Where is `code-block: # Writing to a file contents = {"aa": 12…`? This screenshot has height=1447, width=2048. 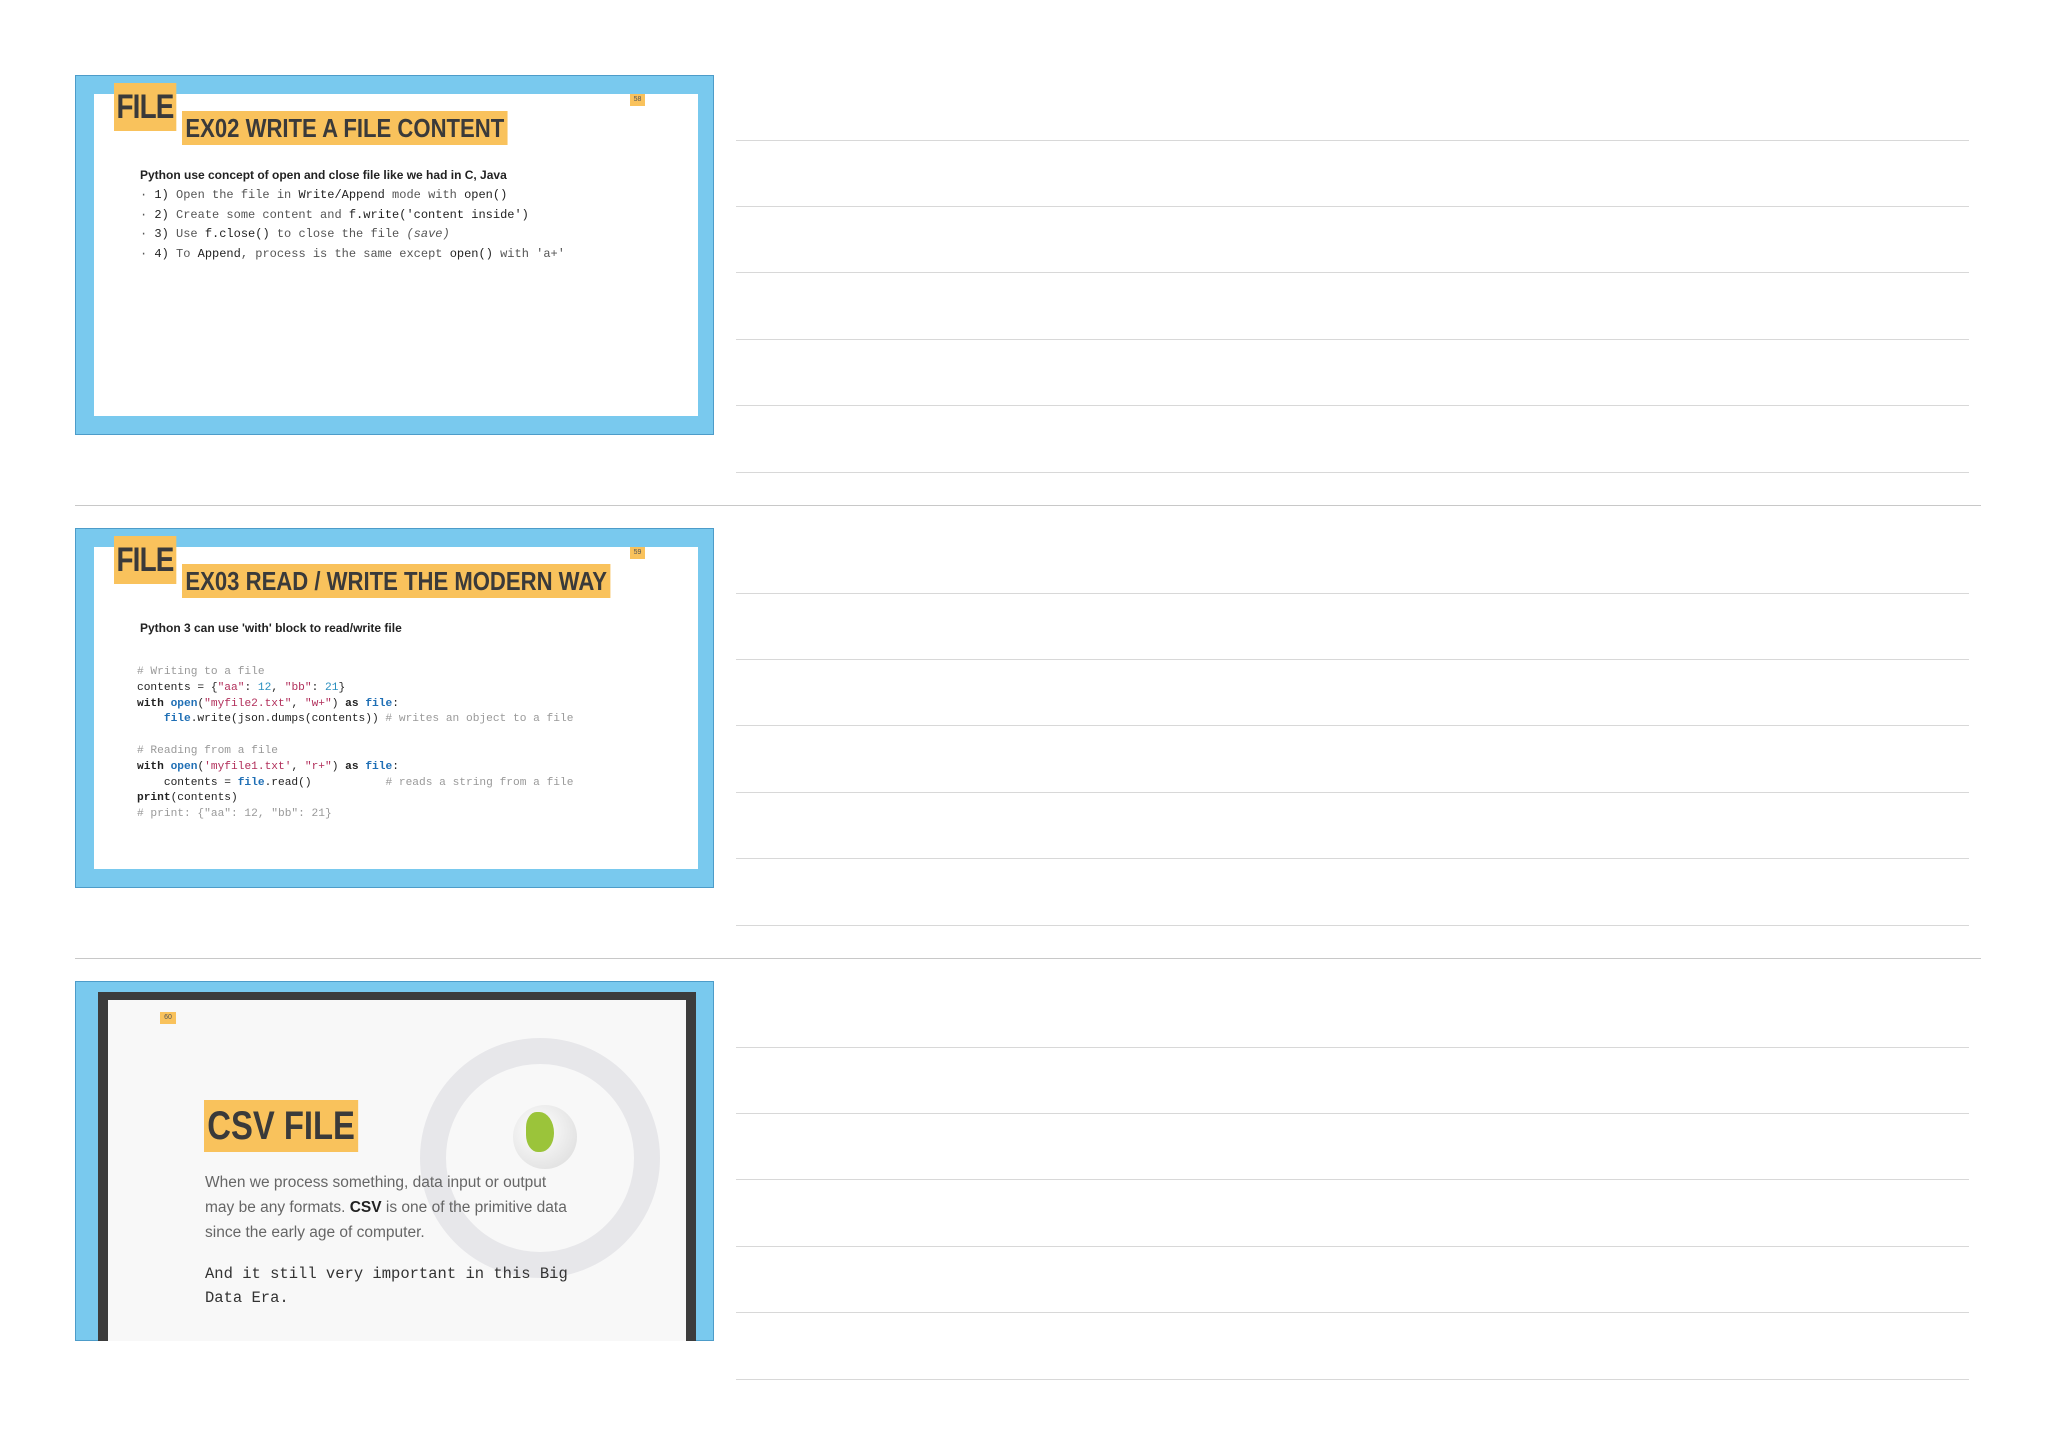 code-block: # Writing to a file contents = {"aa": 12… is located at coordinates (355, 743).